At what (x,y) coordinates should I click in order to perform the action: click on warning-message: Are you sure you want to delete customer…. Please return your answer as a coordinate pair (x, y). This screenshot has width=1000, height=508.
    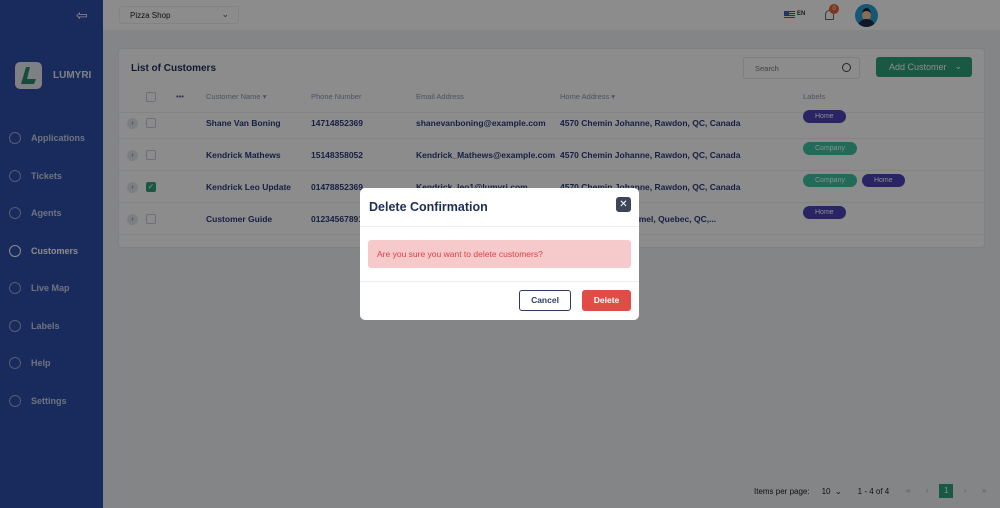
    Looking at the image, I should click on (499, 254).